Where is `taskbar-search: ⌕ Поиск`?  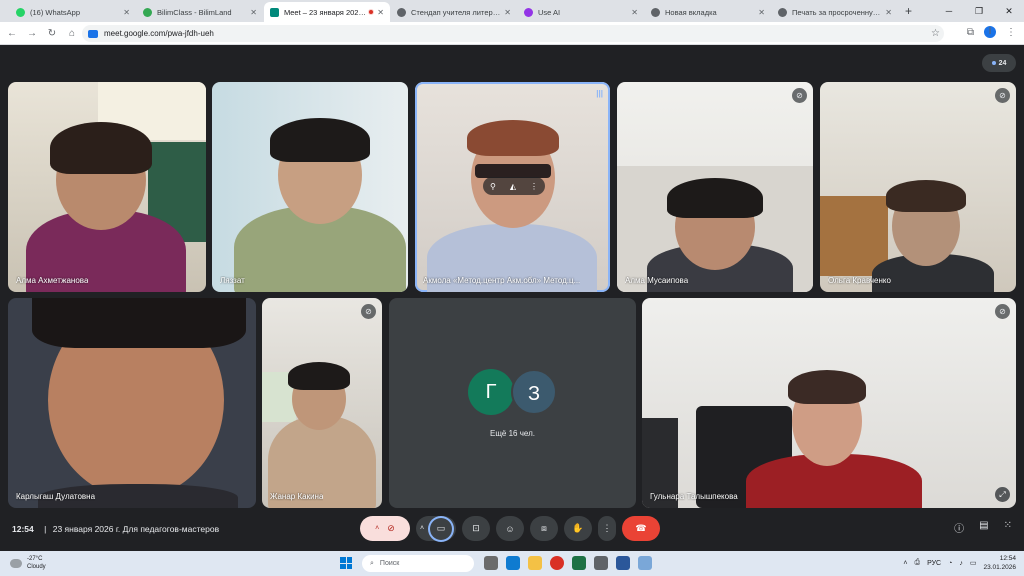 taskbar-search: ⌕ Поиск is located at coordinates (418, 563).